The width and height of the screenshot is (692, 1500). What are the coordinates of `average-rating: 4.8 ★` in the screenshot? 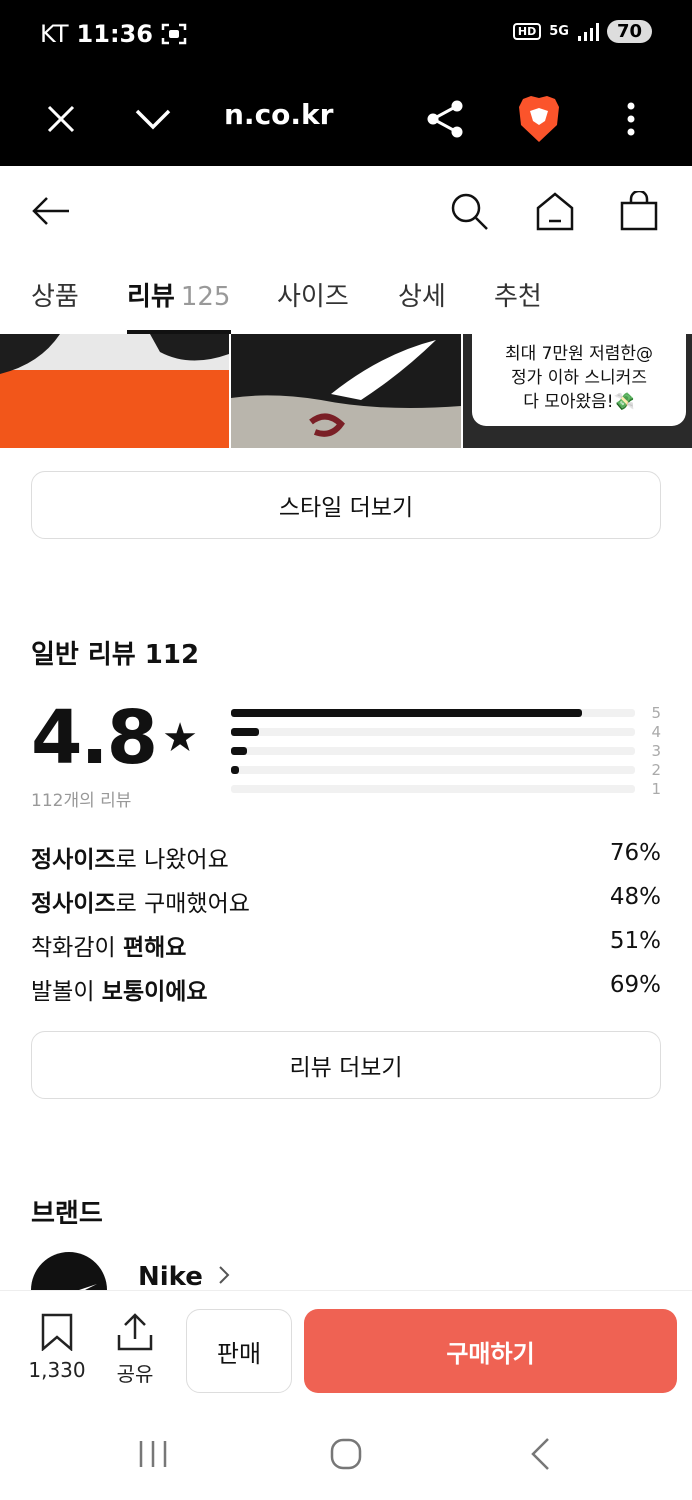 It's located at (114, 738).